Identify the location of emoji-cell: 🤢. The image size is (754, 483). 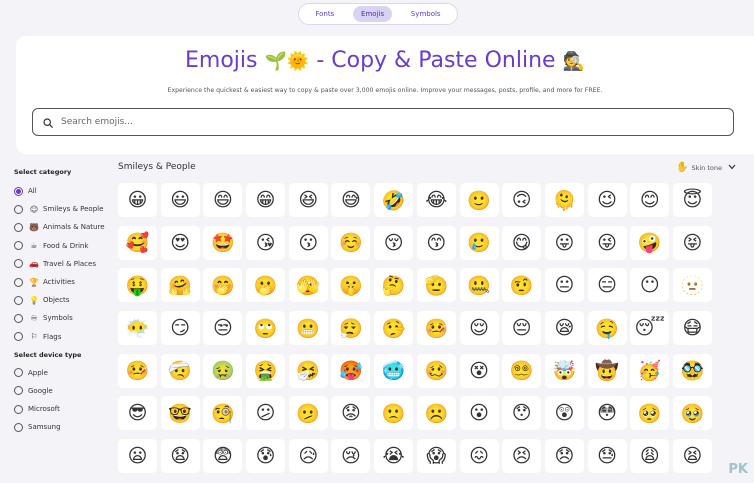
(223, 370).